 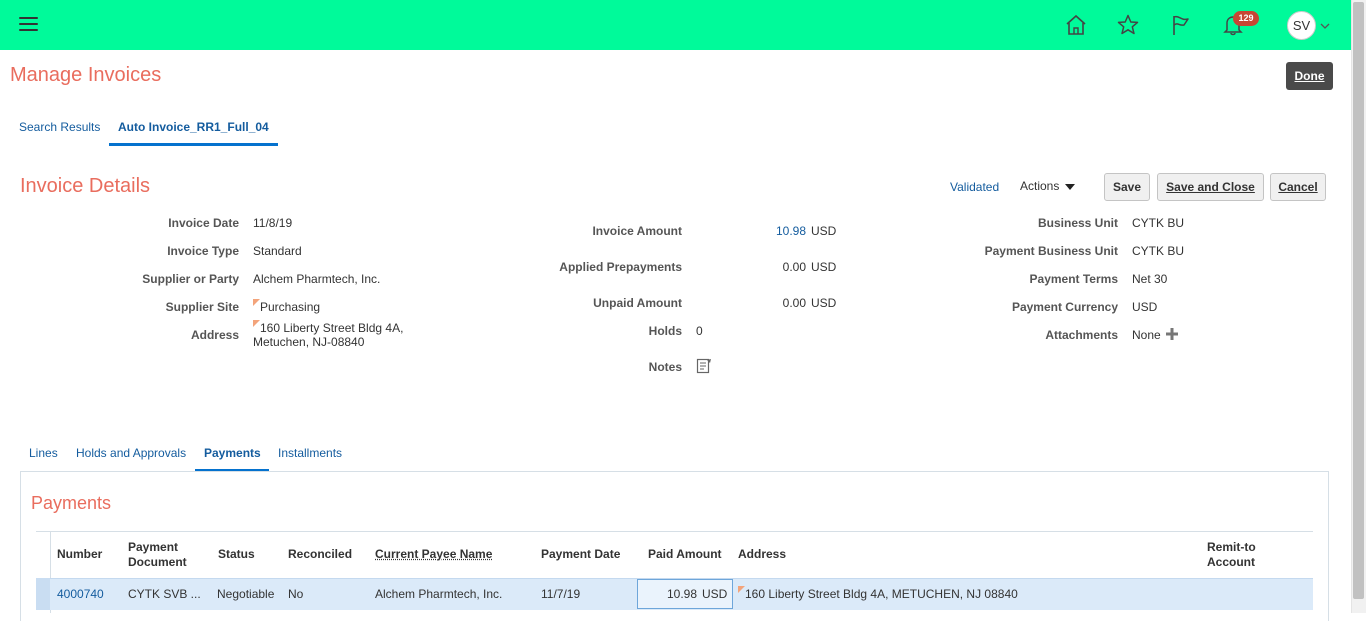 I want to click on payment-currency-label: Payment Currency, so click(x=1065, y=307).